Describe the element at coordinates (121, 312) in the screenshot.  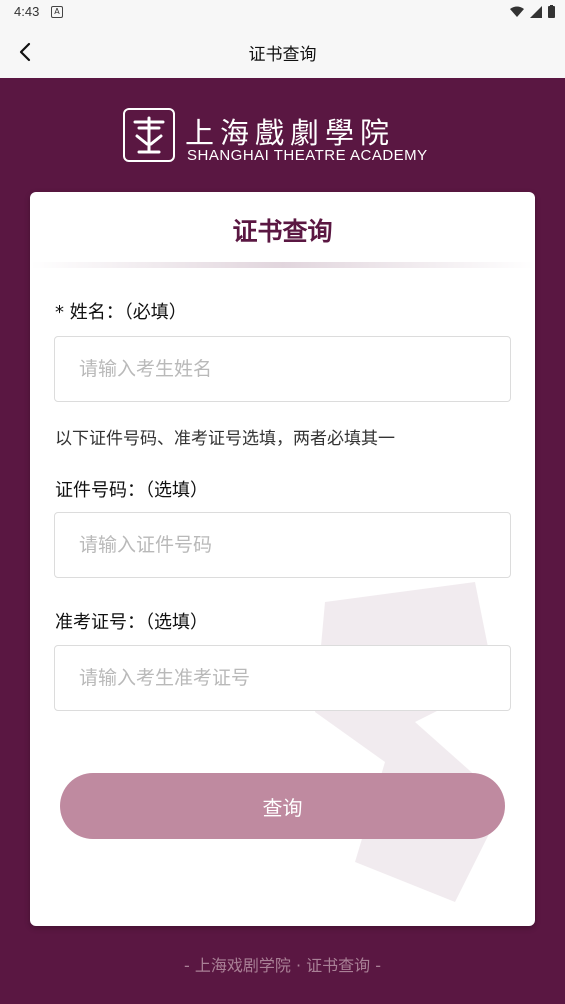
I see `name-label: * 姓名：（必填）` at that location.